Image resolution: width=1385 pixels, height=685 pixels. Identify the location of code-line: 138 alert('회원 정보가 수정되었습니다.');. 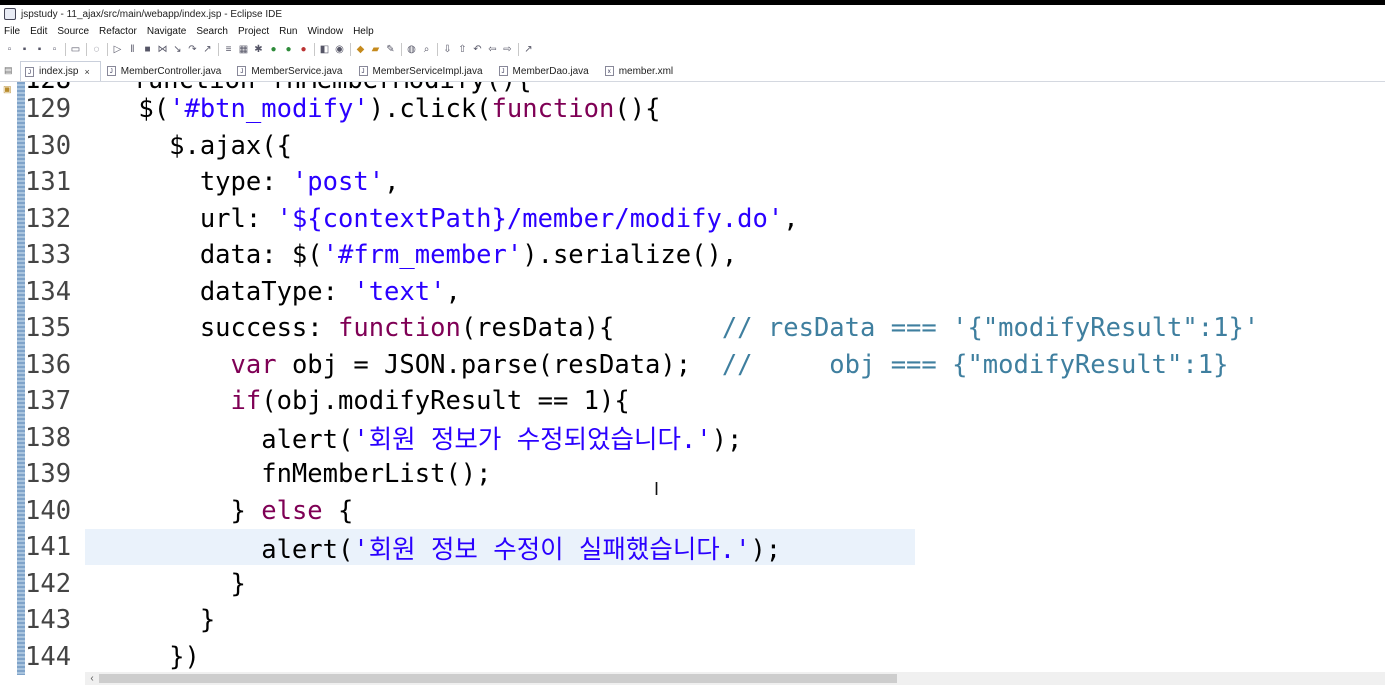
(705, 438).